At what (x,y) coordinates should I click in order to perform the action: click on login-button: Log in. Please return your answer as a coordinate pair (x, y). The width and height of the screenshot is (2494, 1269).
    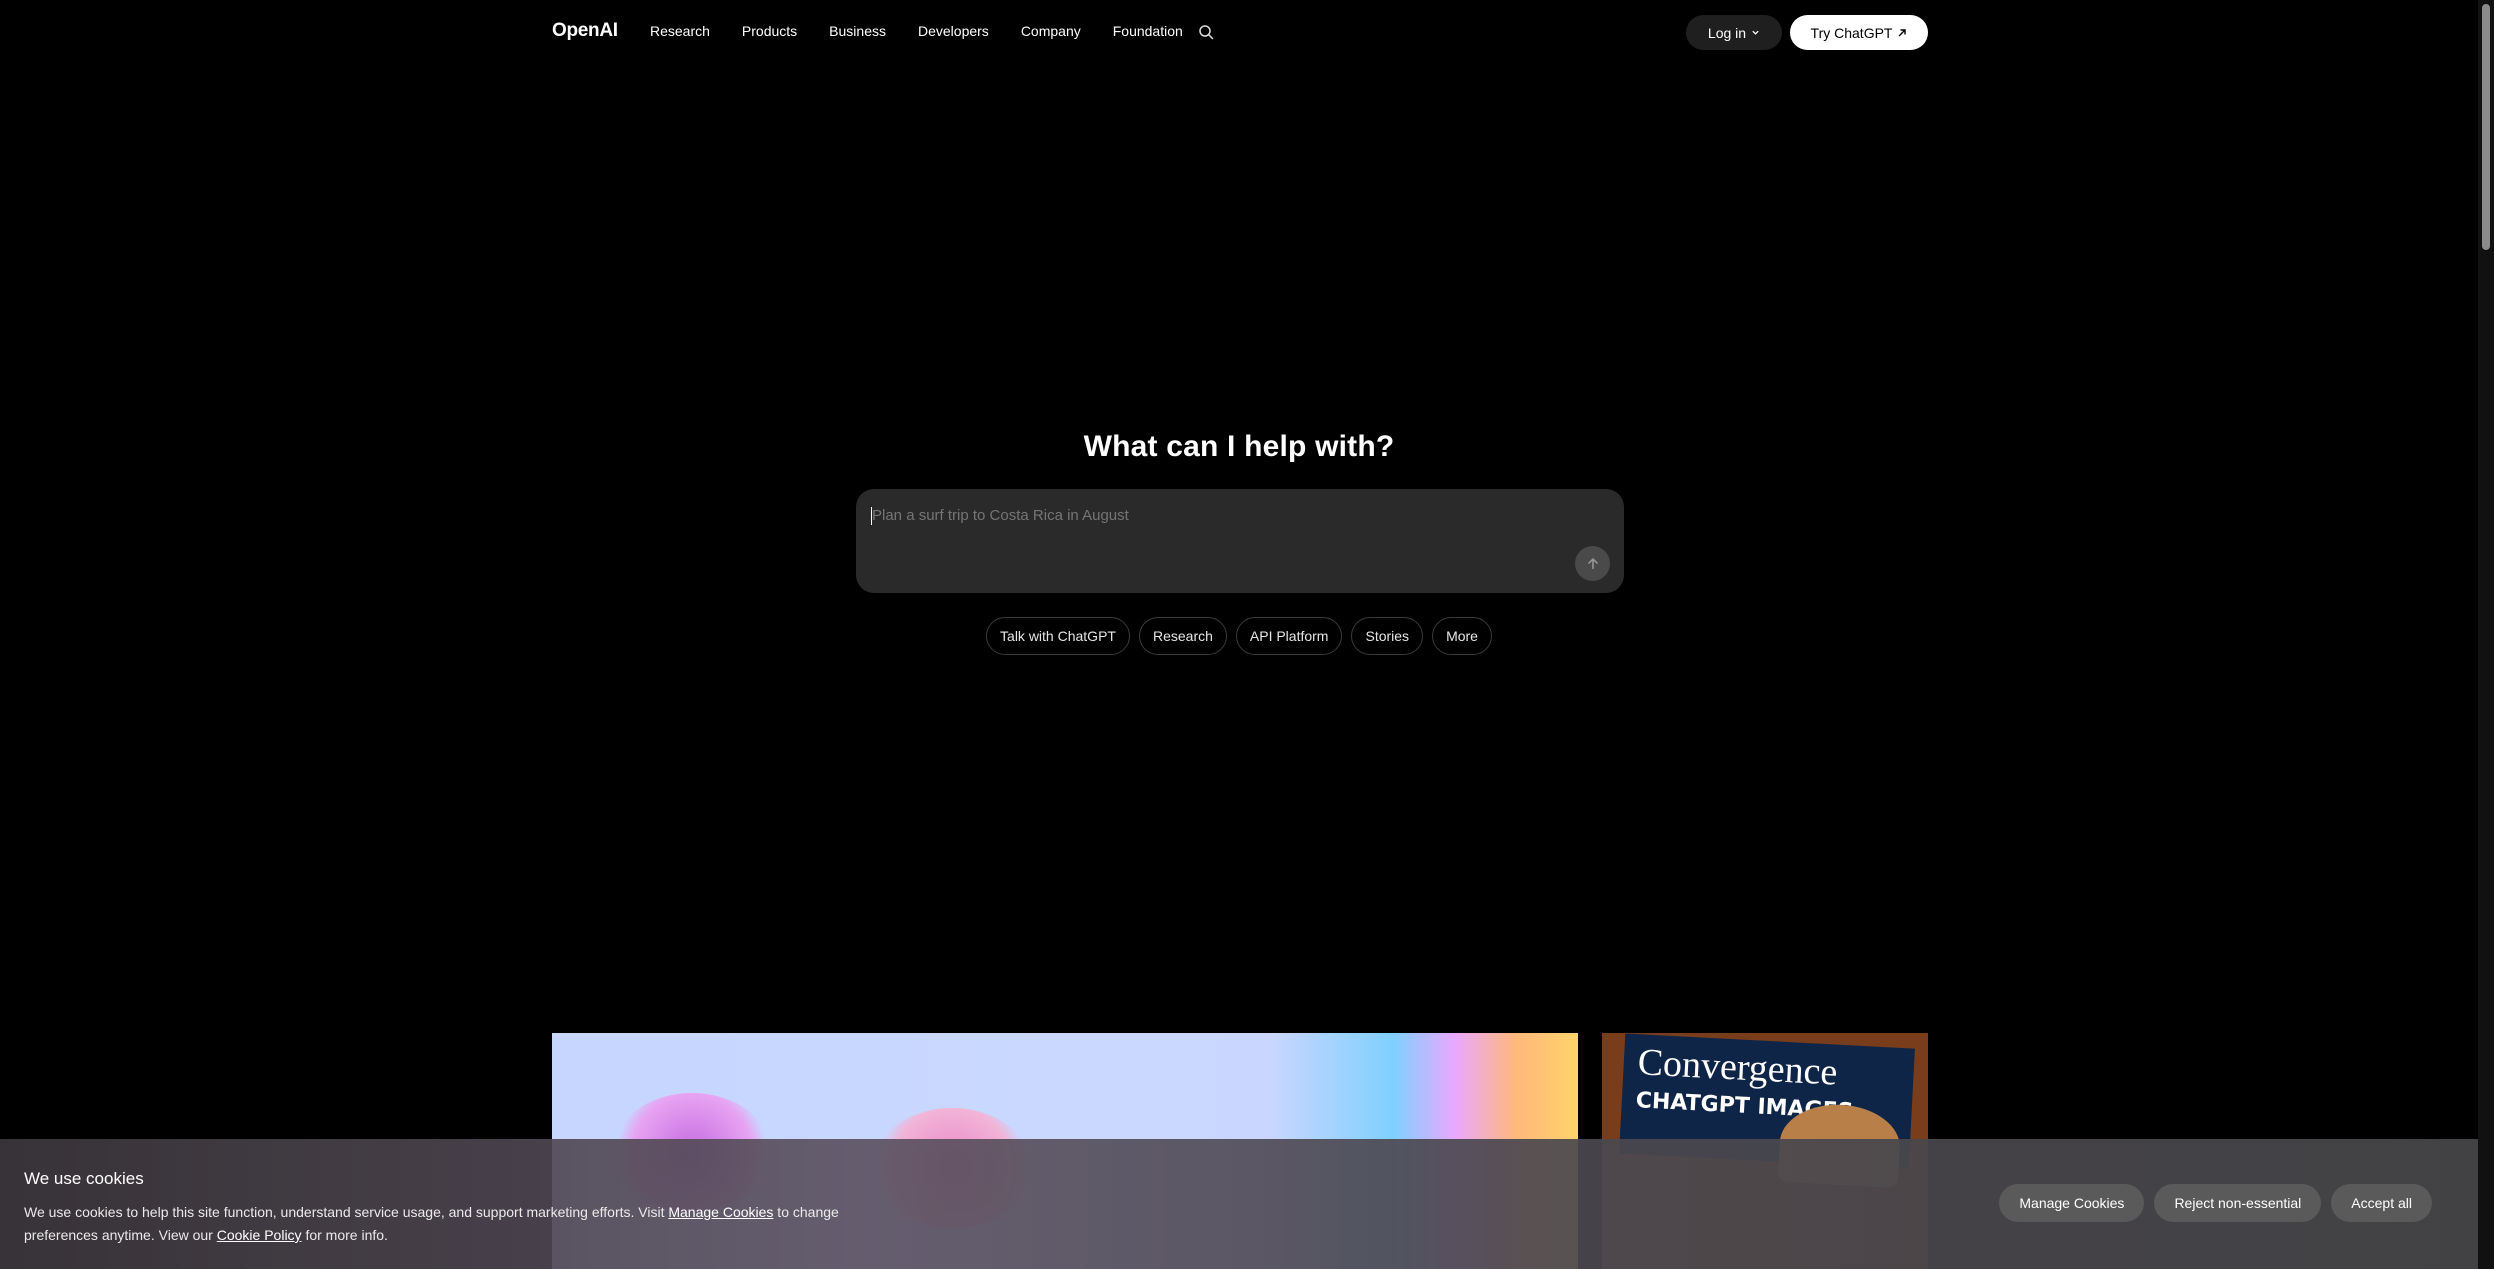
    Looking at the image, I should click on (1734, 32).